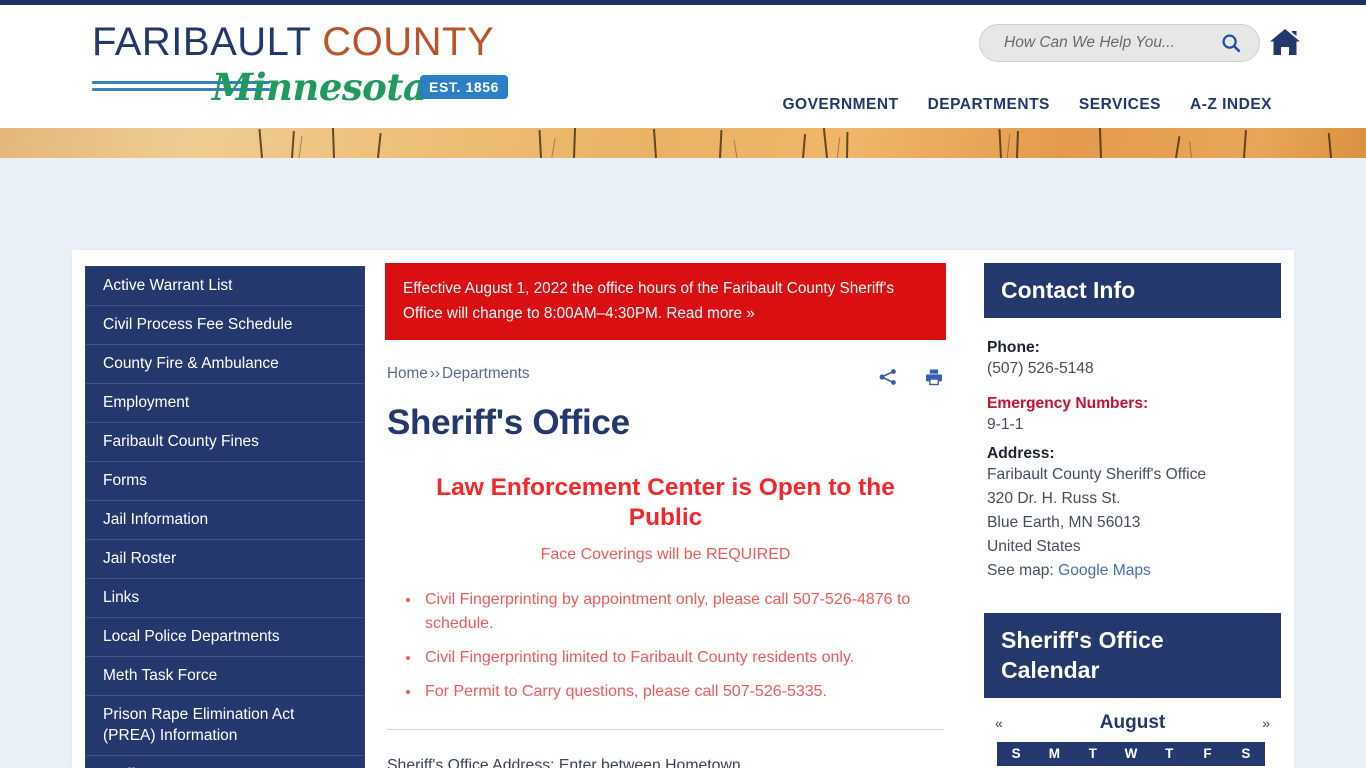  I want to click on sidebar-item-active-warrant-list: Active Warrant List, so click(225, 286).